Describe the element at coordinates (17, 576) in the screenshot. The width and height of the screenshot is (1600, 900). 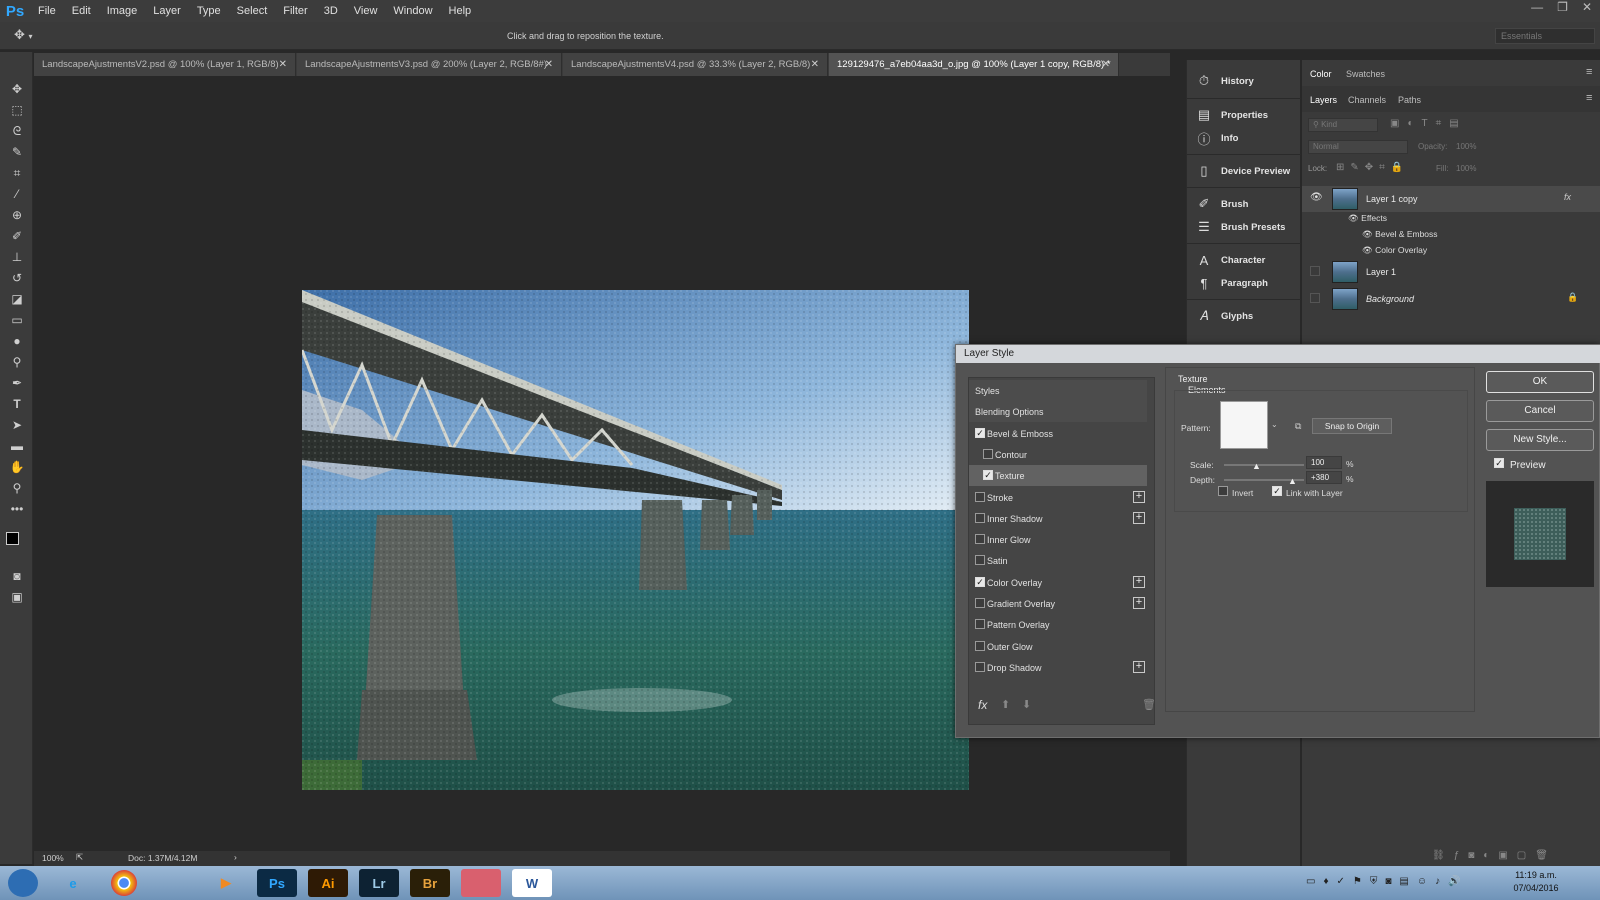
I see `quick-mask-icon: ◙` at that location.